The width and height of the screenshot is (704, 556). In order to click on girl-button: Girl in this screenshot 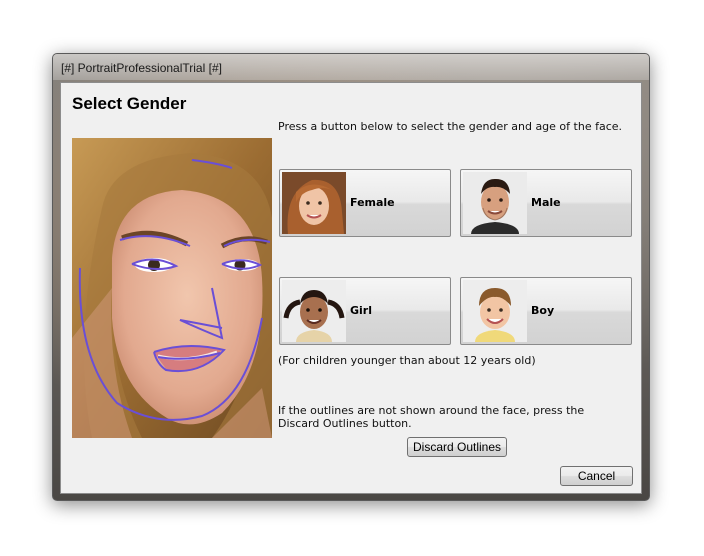, I will do `click(365, 311)`.